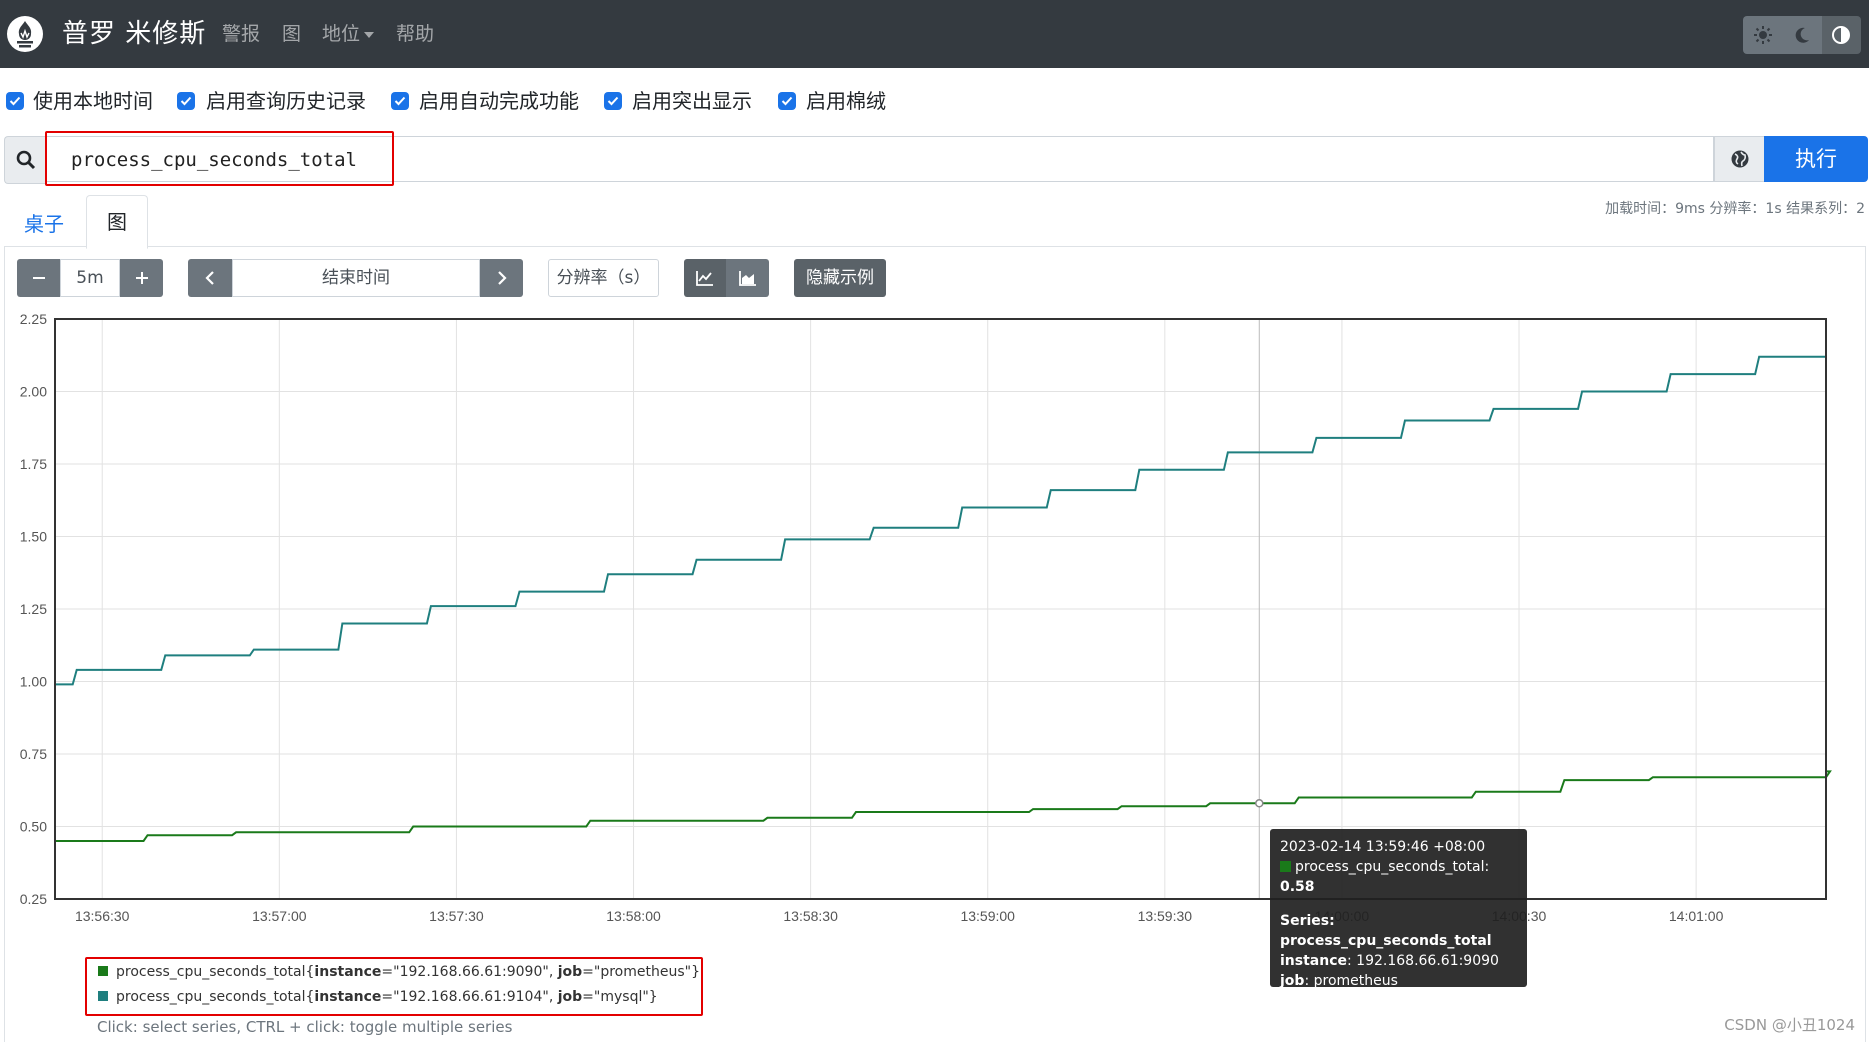 This screenshot has width=1869, height=1042. Describe the element at coordinates (1735, 209) in the screenshot. I see `query-stats: 加载时间：9ms 分辨率：1s 结果系列：2` at that location.